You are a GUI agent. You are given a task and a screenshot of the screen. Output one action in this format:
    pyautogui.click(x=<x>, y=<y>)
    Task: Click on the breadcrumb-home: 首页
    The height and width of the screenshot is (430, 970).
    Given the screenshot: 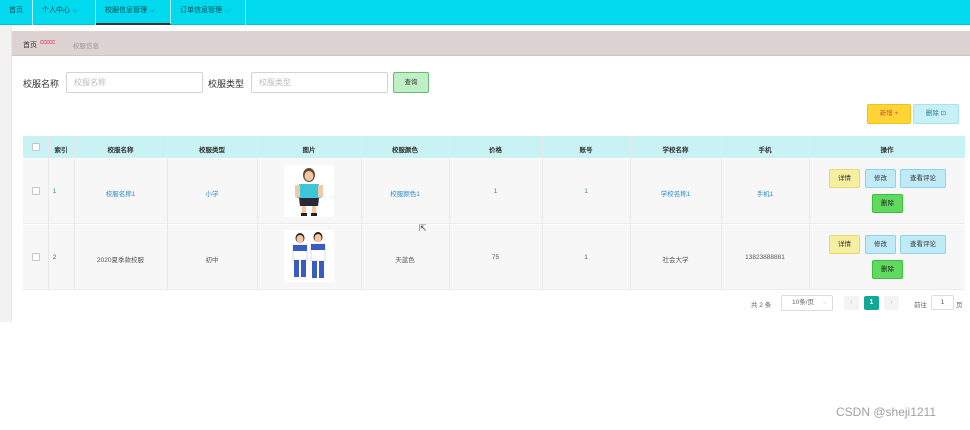 What is the action you would take?
    pyautogui.click(x=30, y=45)
    